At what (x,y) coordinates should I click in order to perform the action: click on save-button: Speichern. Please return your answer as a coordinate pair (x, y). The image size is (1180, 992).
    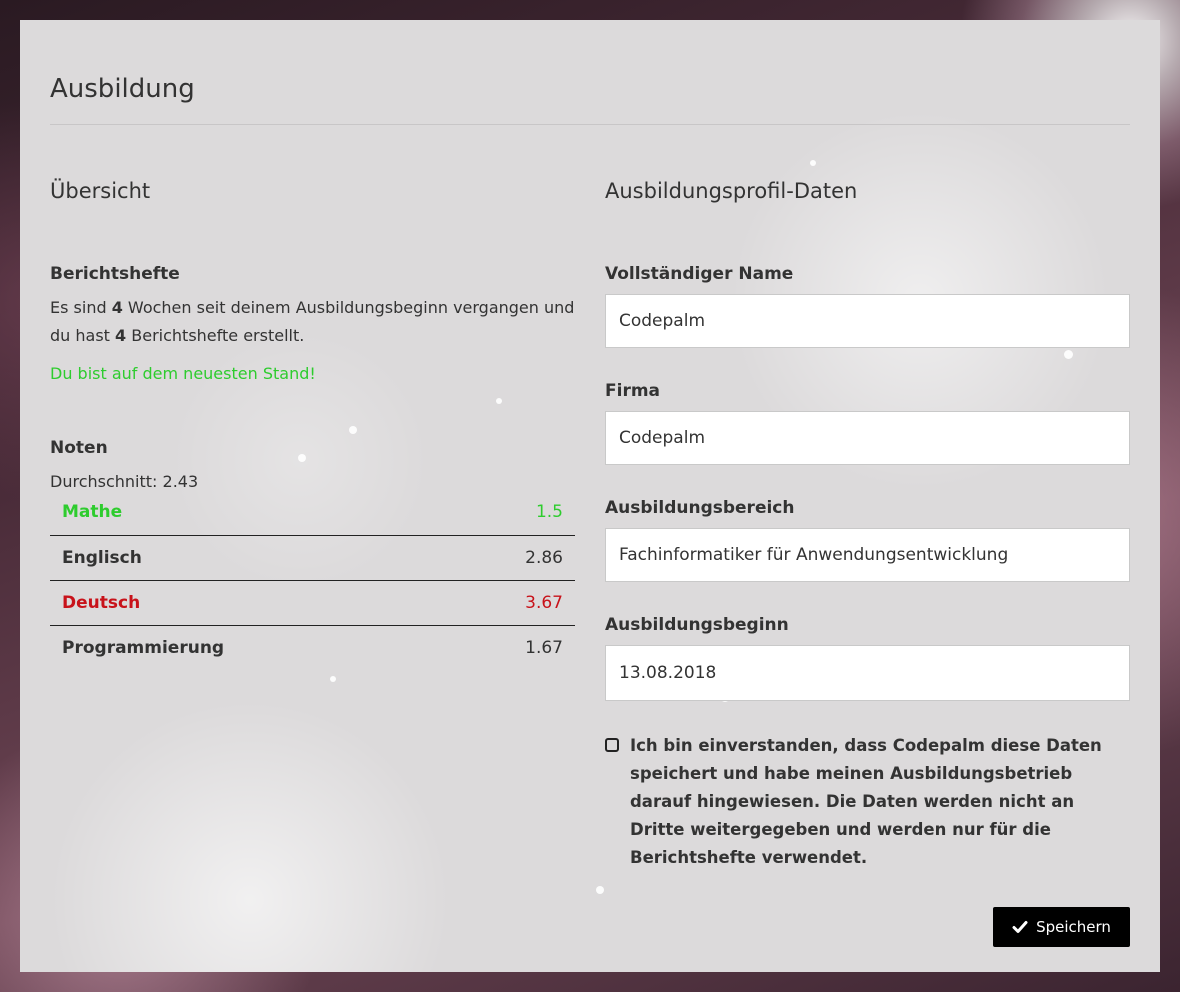
    Looking at the image, I should click on (1061, 927).